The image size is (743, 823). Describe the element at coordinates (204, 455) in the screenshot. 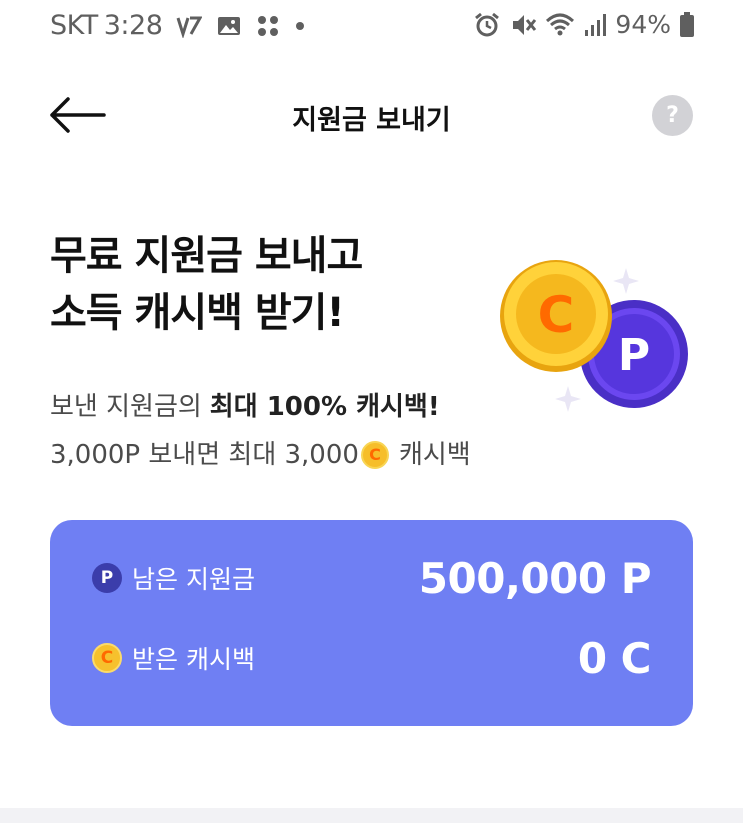

I see `desc-line2-prefix: 3,000P 보내면 최대 3,000` at that location.